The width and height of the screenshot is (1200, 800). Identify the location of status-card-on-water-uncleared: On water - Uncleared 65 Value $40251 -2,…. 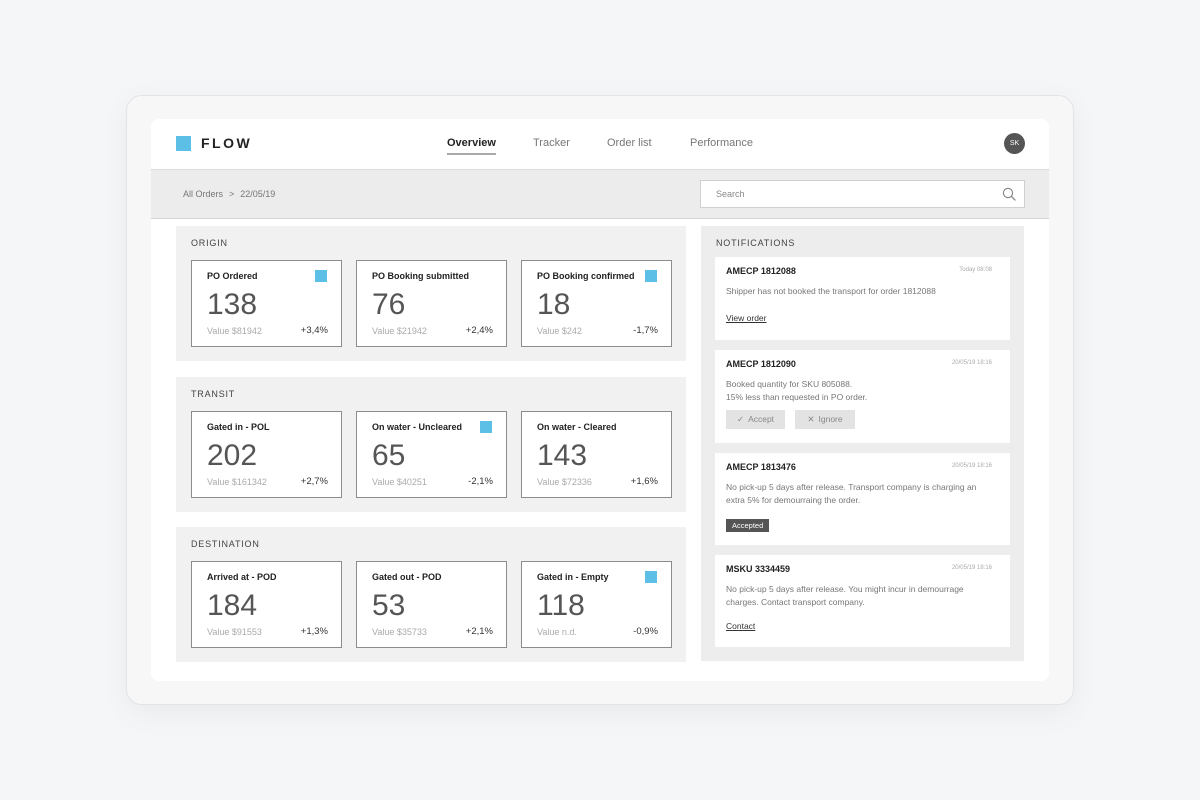
(431, 454).